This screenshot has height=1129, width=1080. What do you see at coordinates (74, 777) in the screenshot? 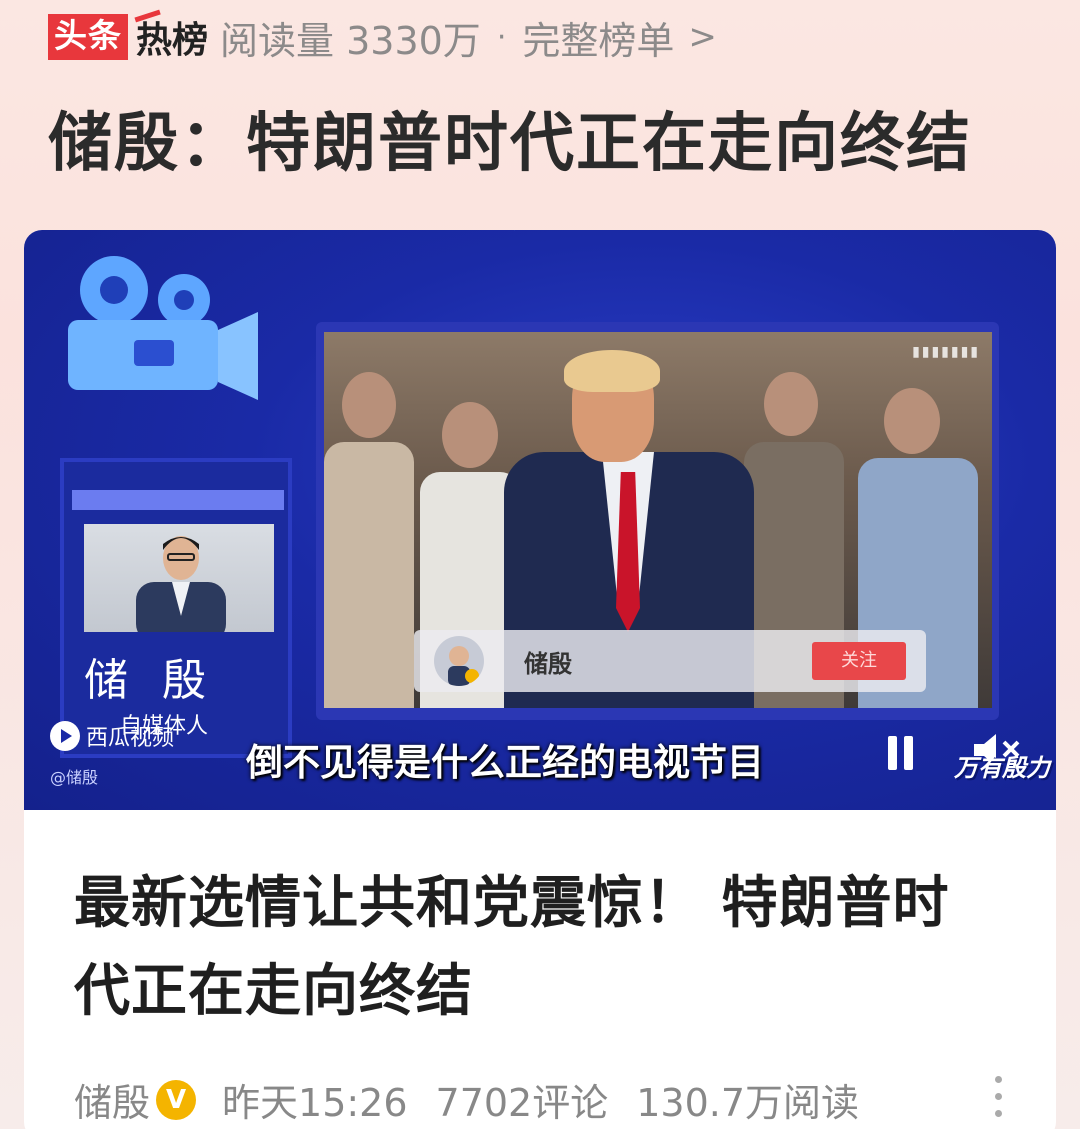
I see `video-watermark: @储殷` at bounding box center [74, 777].